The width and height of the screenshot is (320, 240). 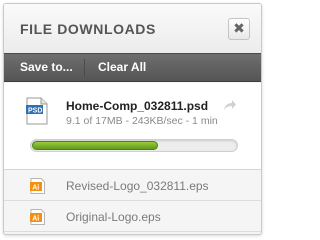 I want to click on toolbar: Save to... Clear All, so click(x=132, y=67).